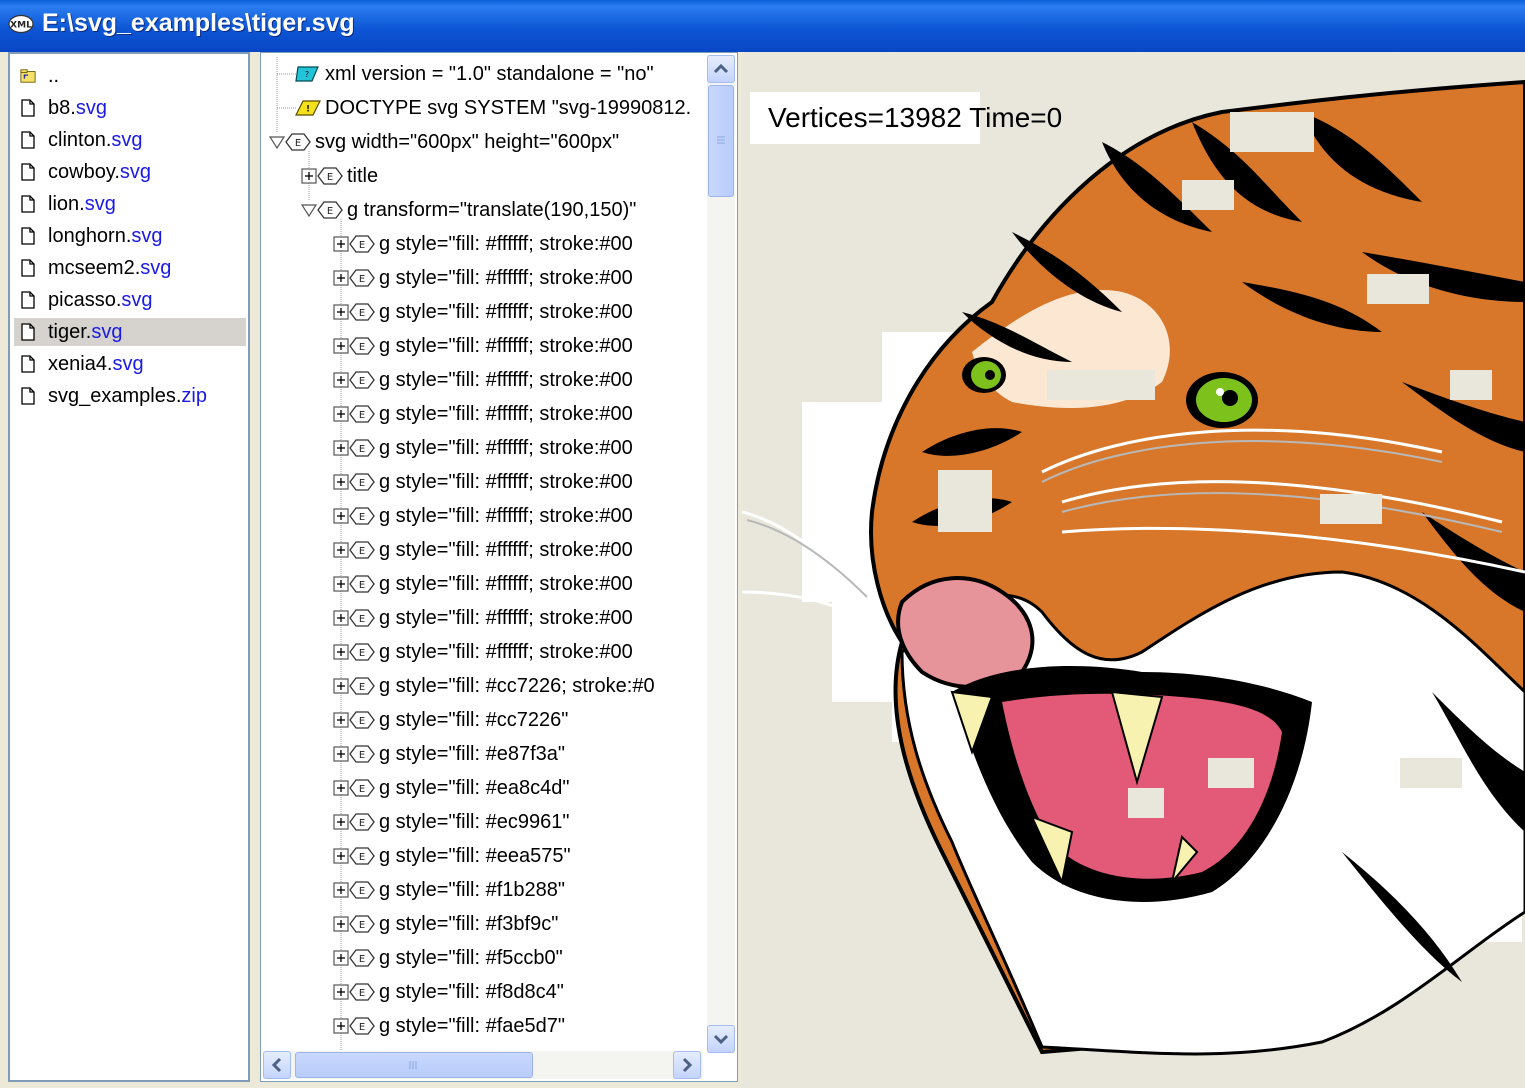 The height and width of the screenshot is (1088, 1525). I want to click on file-list-item: xenia4.svg, so click(130, 364).